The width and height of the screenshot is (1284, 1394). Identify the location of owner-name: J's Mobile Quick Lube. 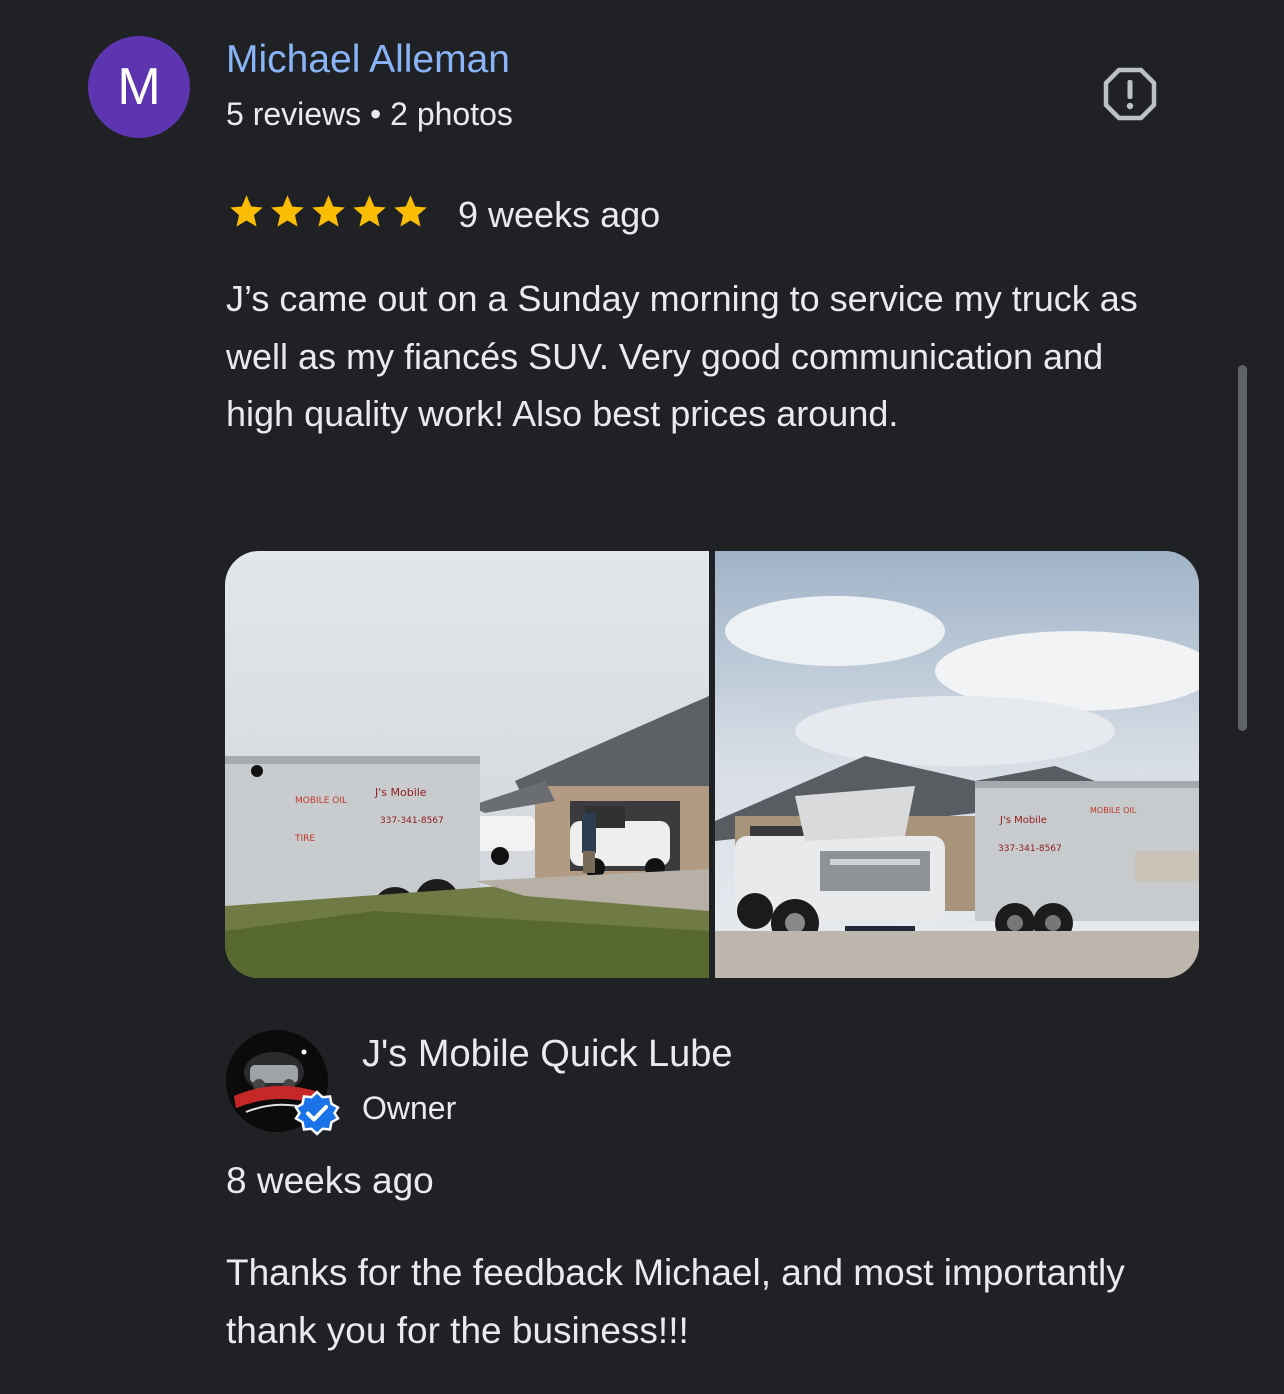
(547, 1054).